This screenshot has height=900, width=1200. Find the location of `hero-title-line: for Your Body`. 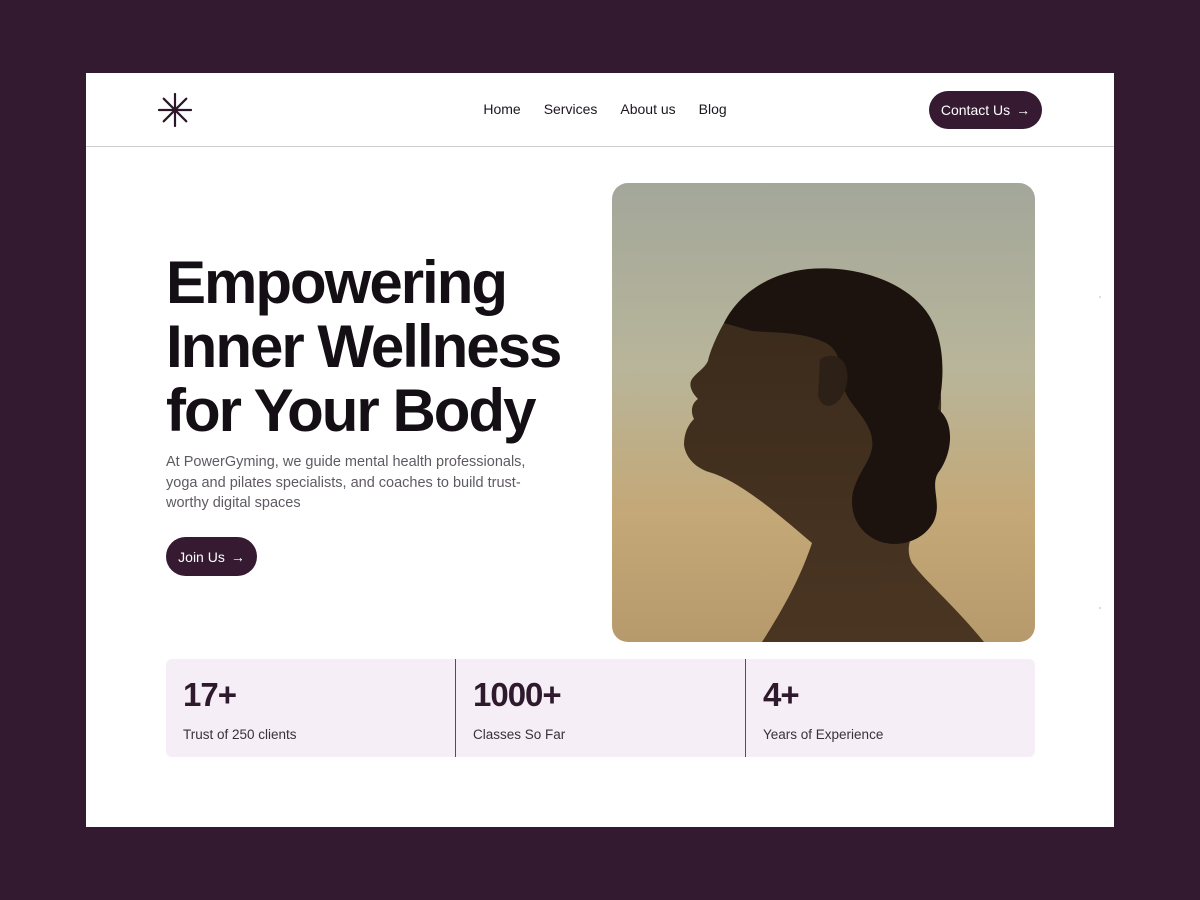

hero-title-line: for Your Body is located at coordinates (351, 410).